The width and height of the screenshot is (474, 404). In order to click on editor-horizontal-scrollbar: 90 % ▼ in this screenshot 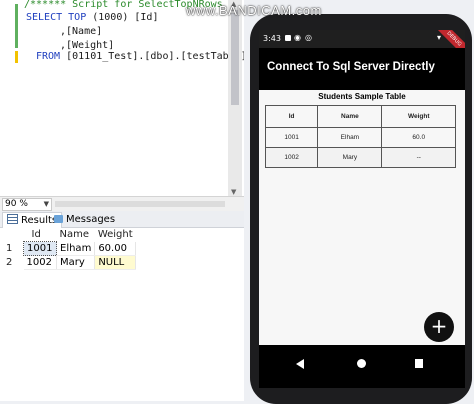, I will do `click(122, 203)`.